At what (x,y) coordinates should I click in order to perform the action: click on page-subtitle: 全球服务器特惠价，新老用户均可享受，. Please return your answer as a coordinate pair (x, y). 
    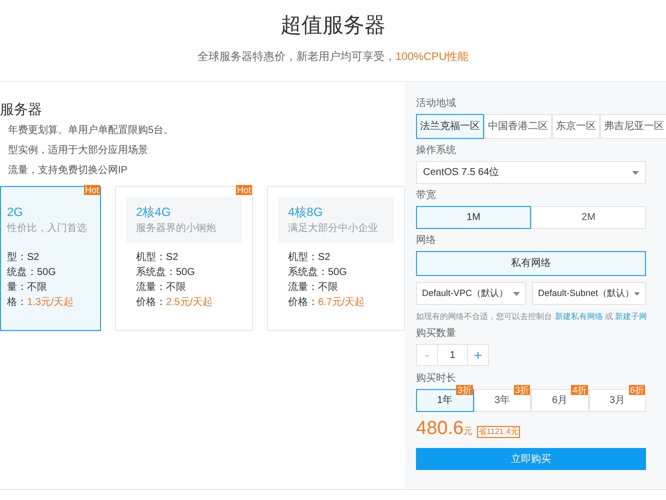
    Looking at the image, I should click on (296, 57).